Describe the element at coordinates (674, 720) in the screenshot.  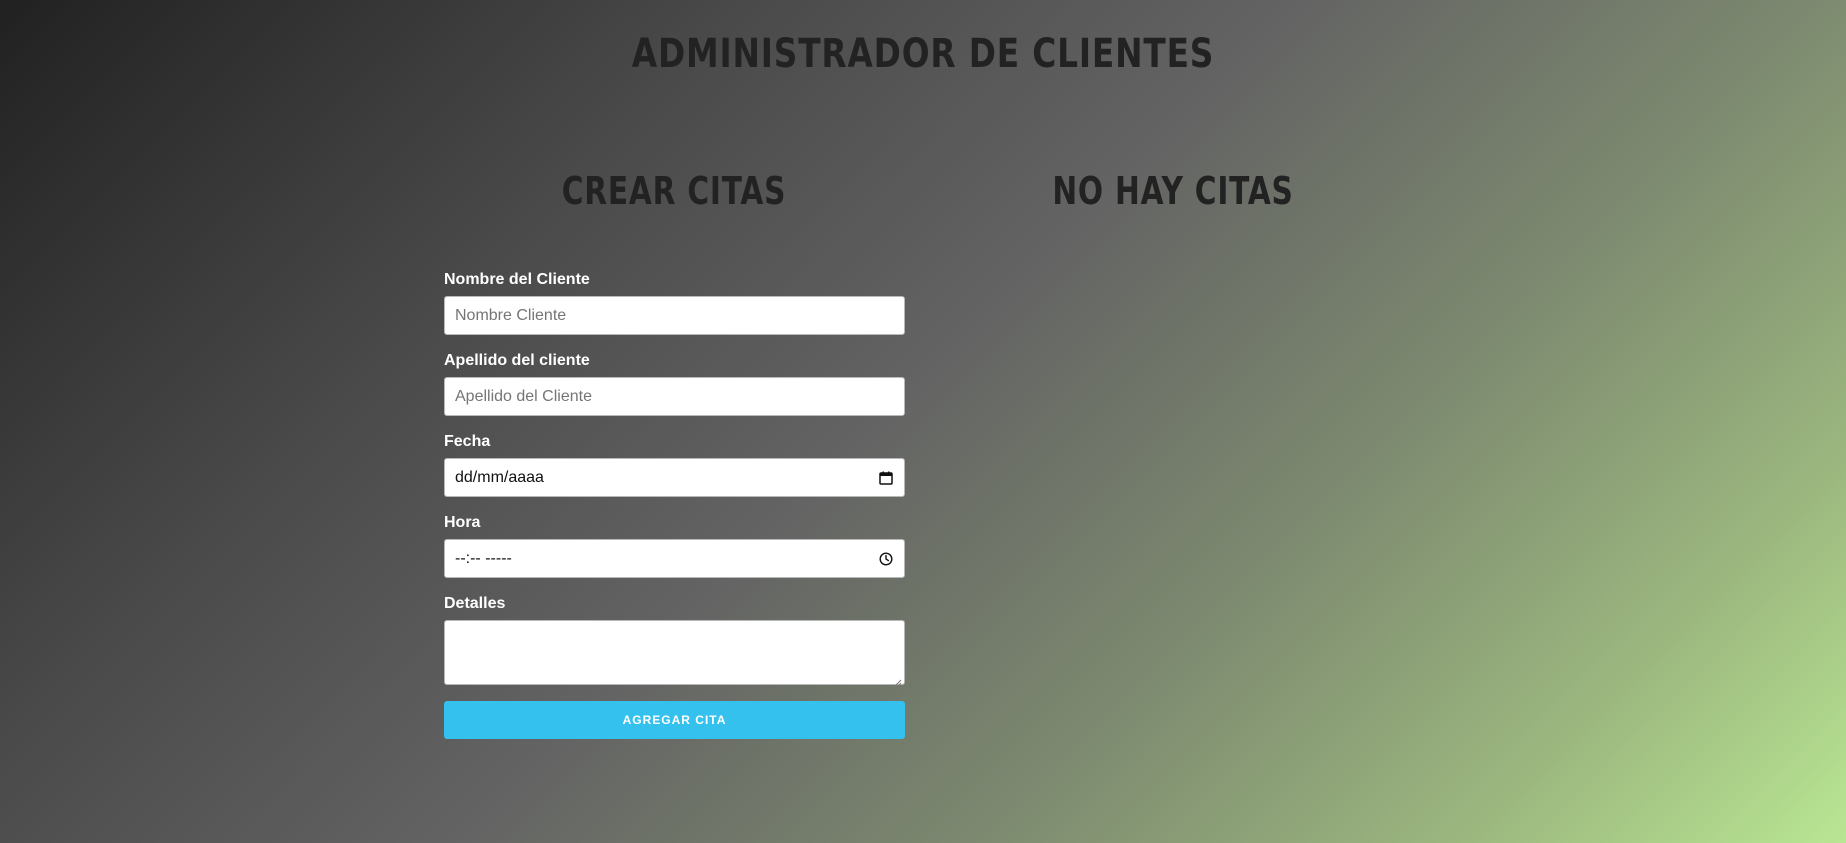
I see `add-appointment-button: Agregar Cita` at that location.